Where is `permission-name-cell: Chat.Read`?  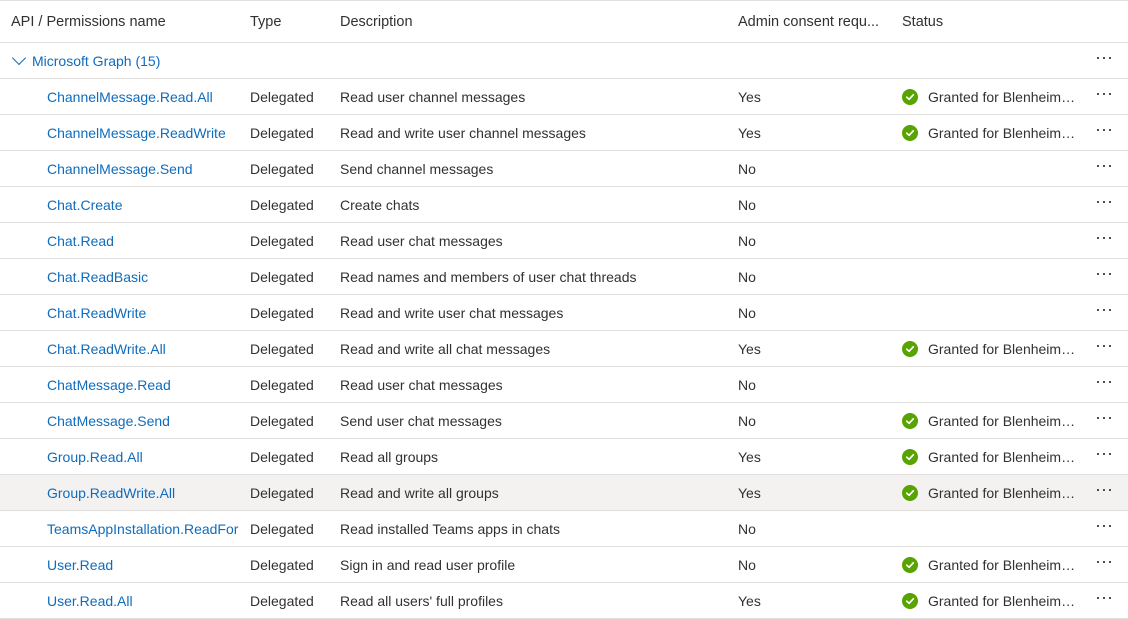 permission-name-cell: Chat.Read is located at coordinates (143, 240).